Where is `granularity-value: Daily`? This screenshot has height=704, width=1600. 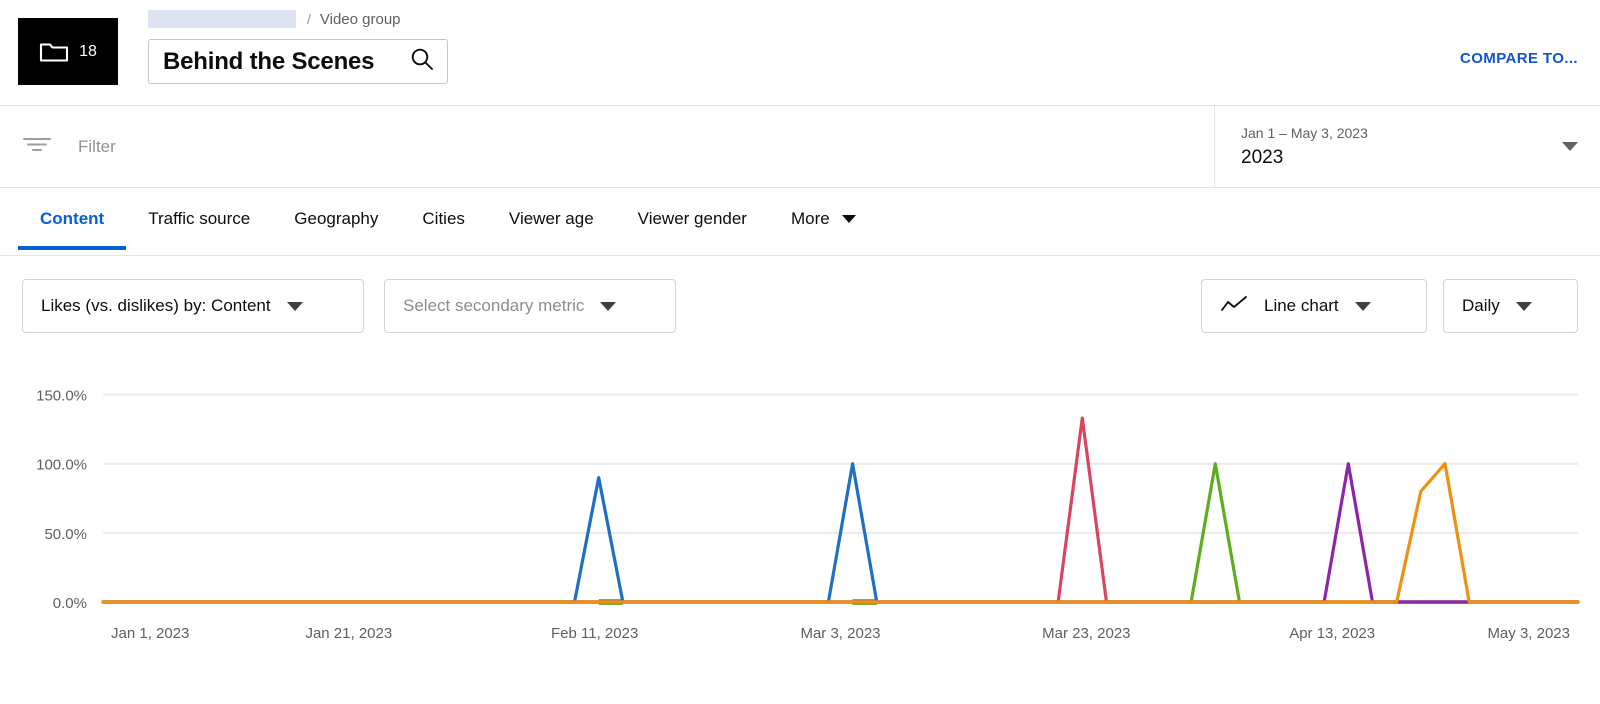
granularity-value: Daily is located at coordinates (1481, 305).